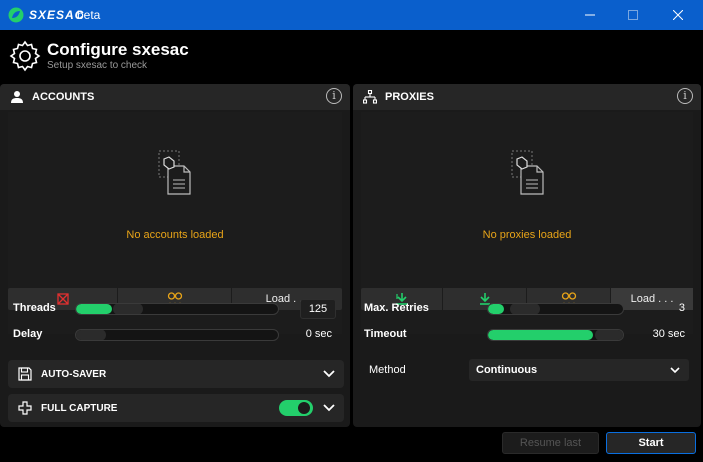 This screenshot has width=703, height=462. Describe the element at coordinates (304, 408) in the screenshot. I see `full-capture-toggle-knob` at that location.